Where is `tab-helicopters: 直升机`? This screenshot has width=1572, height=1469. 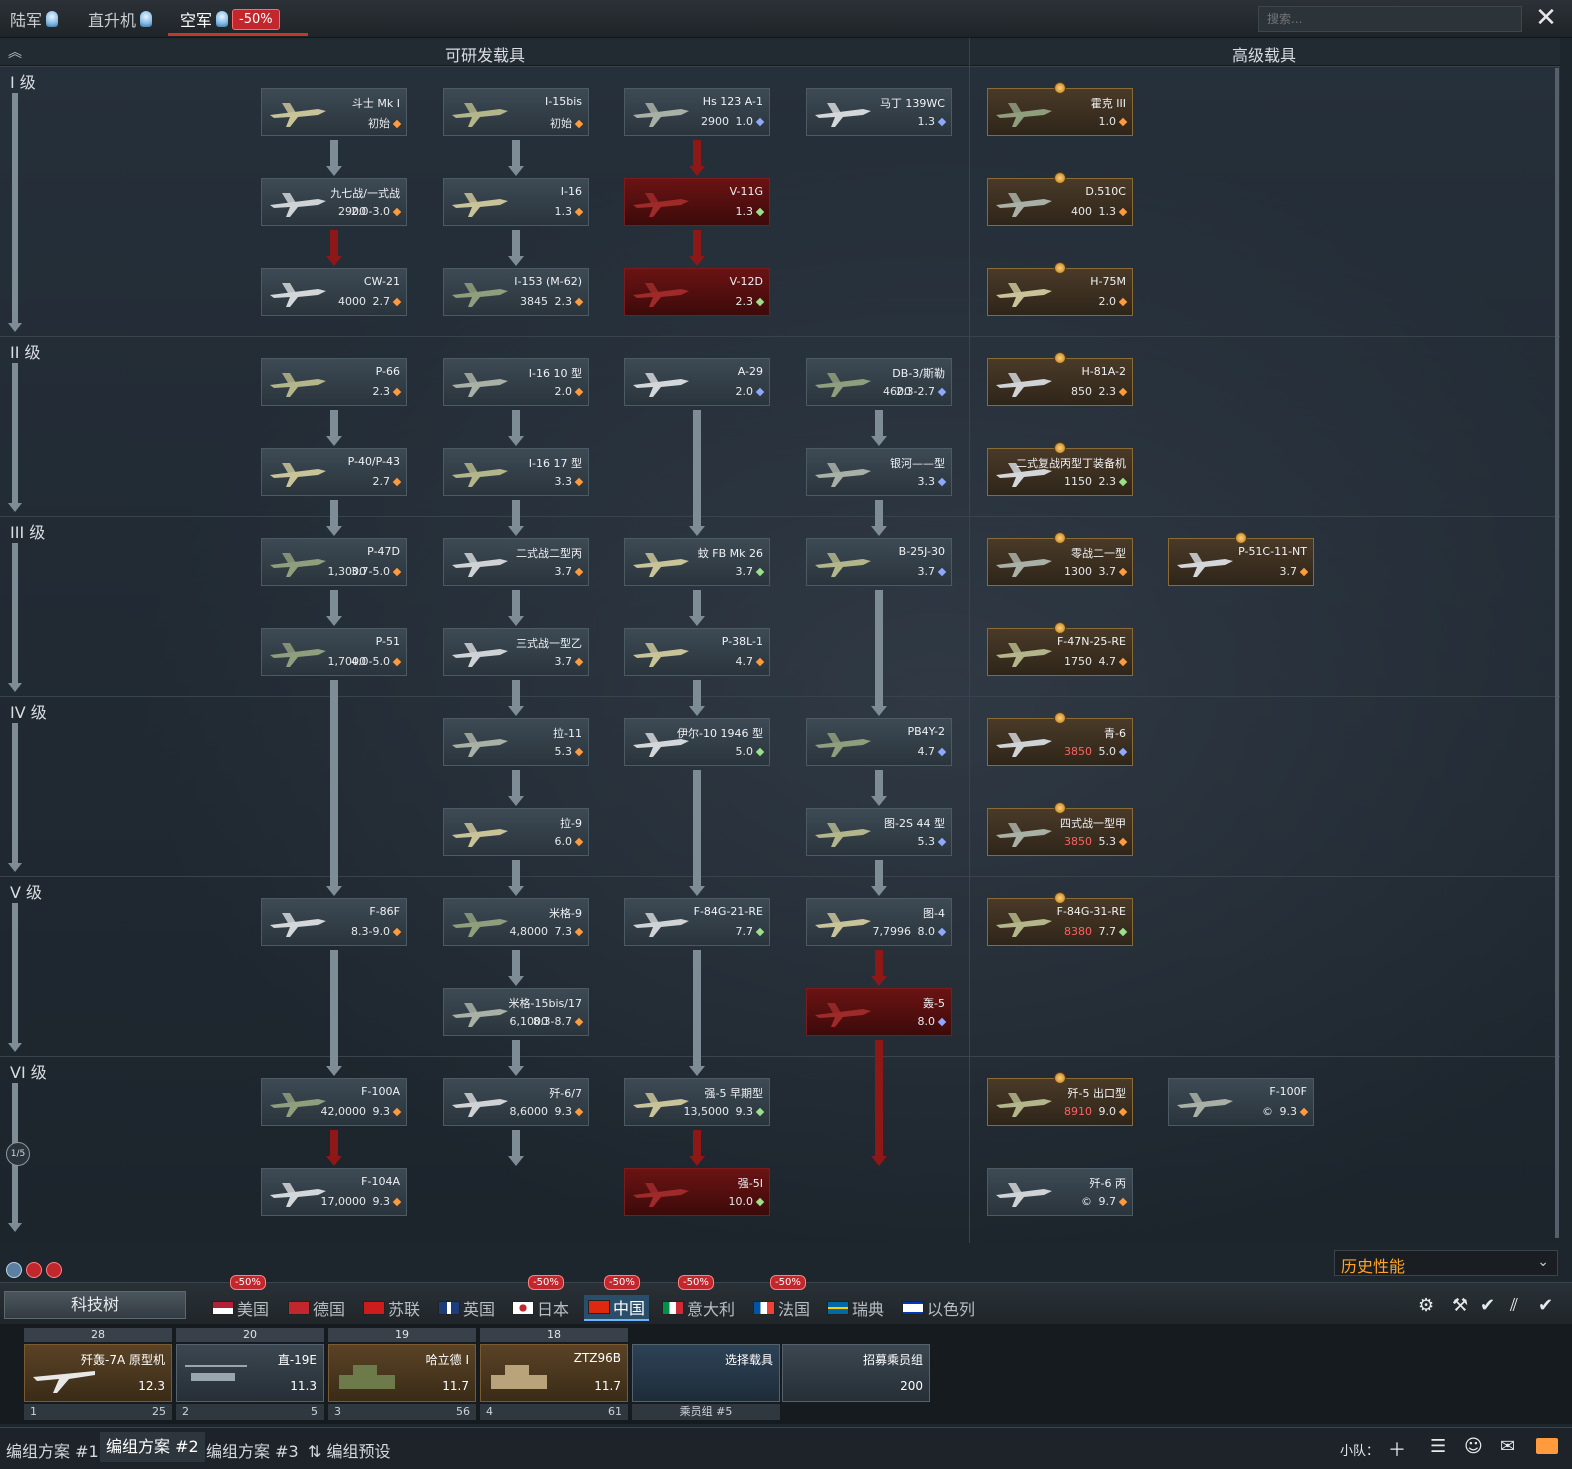 tab-helicopters: 直升机 is located at coordinates (120, 19).